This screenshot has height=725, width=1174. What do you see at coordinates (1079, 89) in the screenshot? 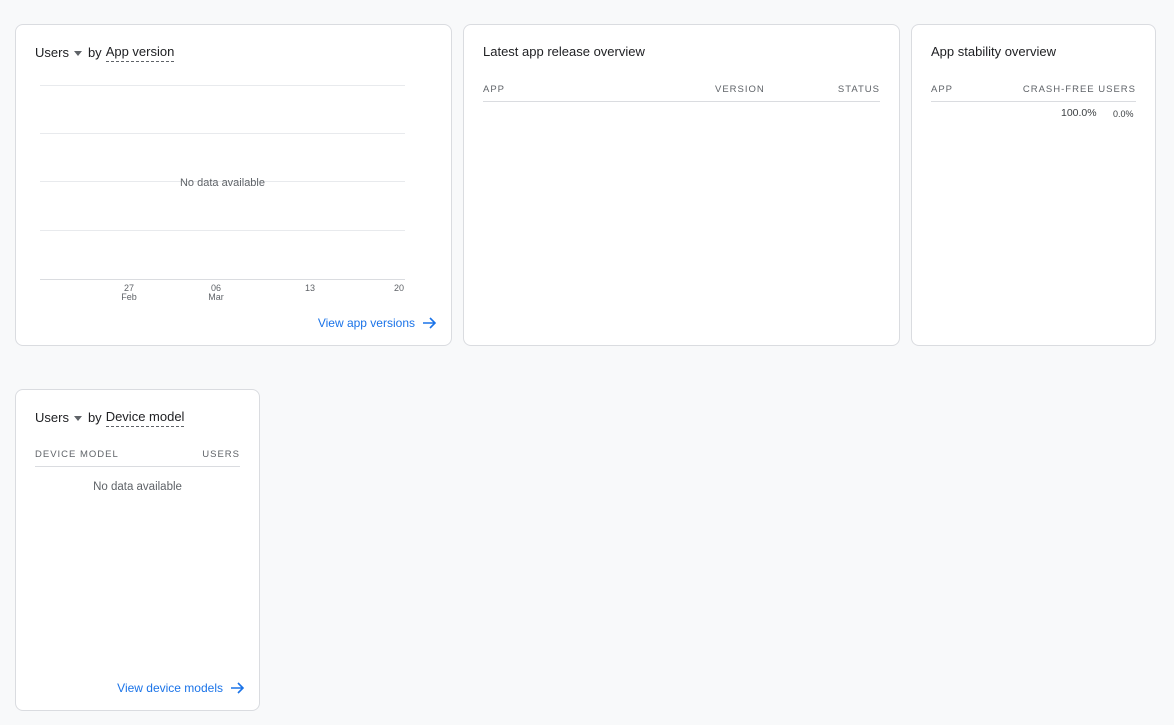
I see `column-header-crash-free-users: CRASH-FREE USERS` at bounding box center [1079, 89].